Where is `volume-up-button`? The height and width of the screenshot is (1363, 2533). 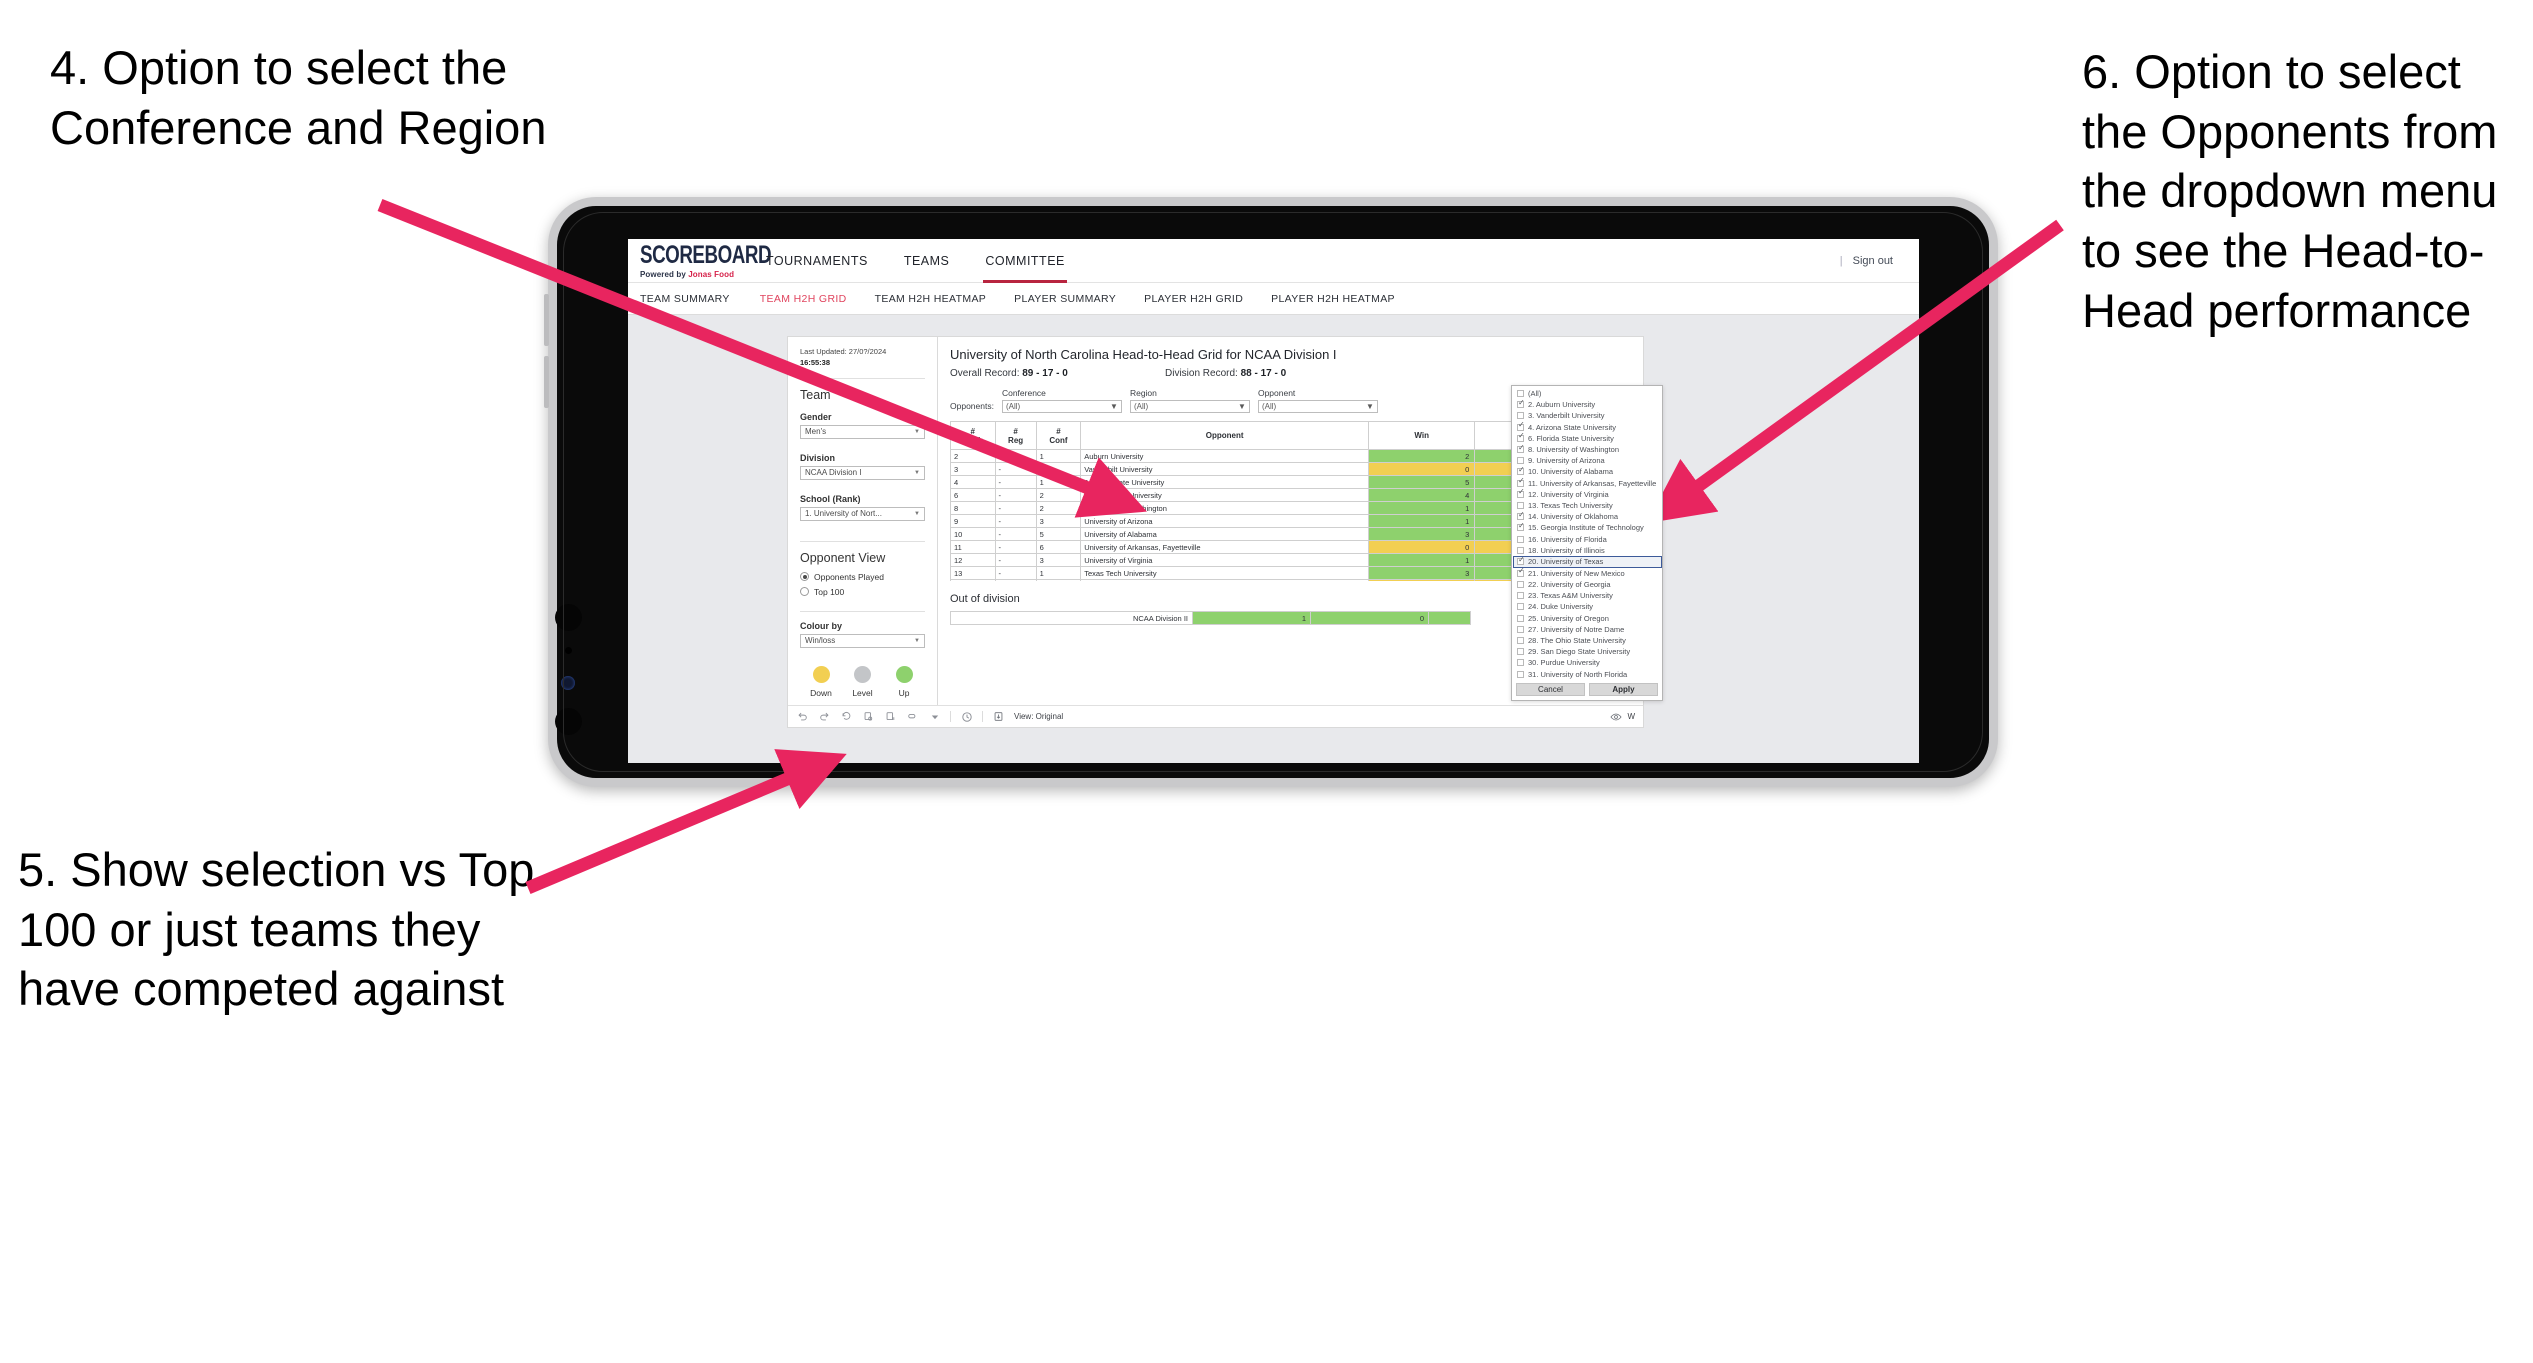 volume-up-button is located at coordinates (546, 320).